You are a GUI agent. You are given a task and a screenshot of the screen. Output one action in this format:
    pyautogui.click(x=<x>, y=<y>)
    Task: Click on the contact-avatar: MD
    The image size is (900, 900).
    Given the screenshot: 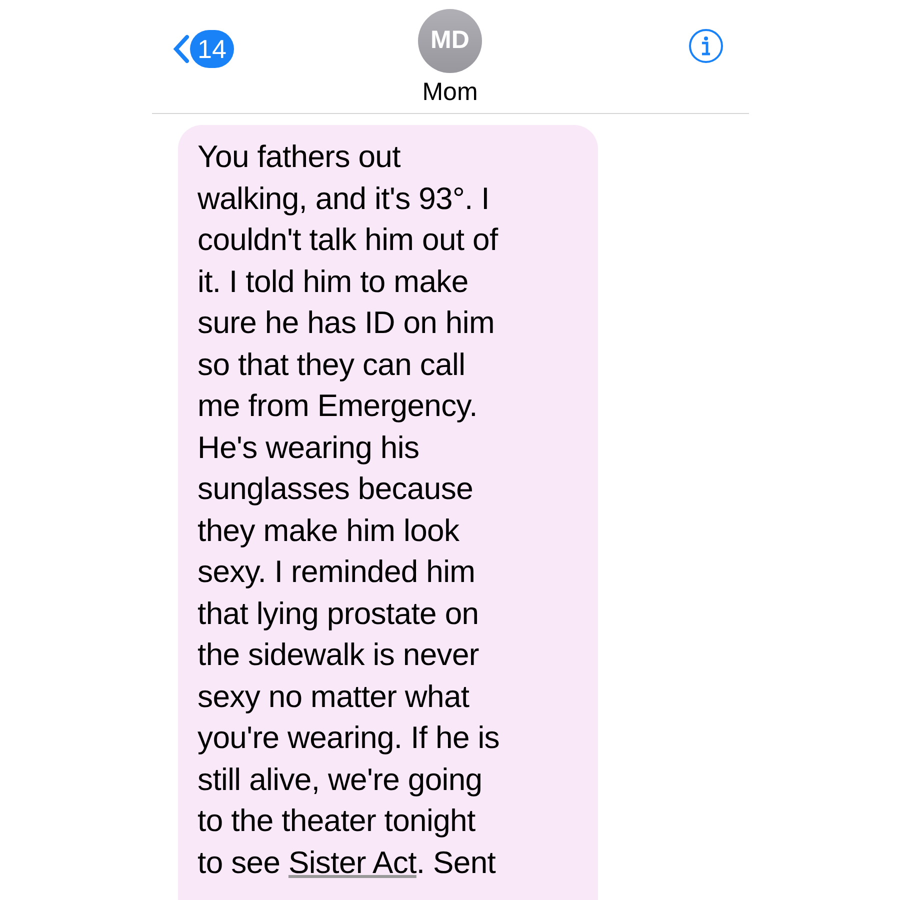 What is the action you would take?
    pyautogui.click(x=450, y=41)
    